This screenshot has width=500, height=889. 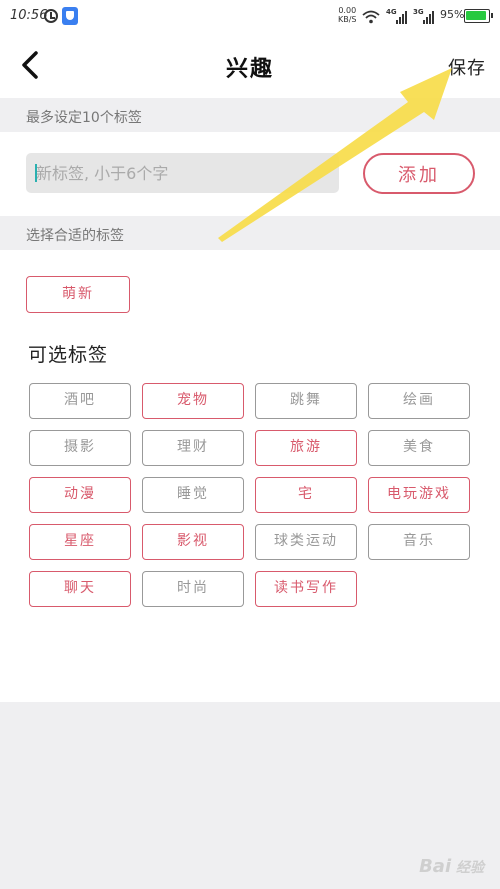 I want to click on battery-fill, so click(x=476, y=15).